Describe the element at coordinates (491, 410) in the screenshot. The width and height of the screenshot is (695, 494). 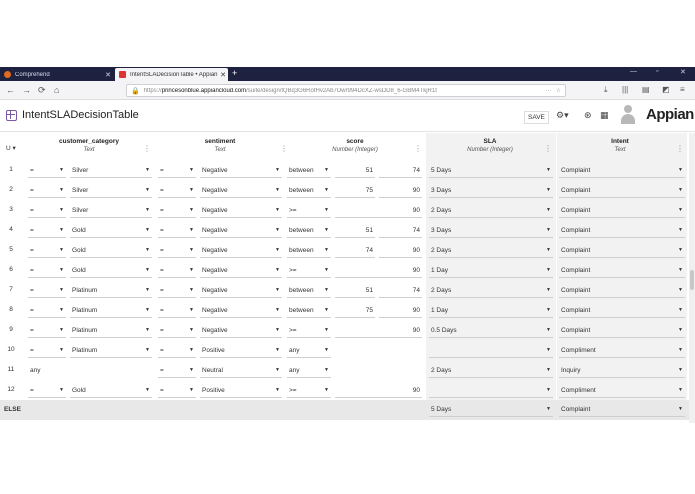
I see `else-sla-select: 5 Days ▼` at that location.